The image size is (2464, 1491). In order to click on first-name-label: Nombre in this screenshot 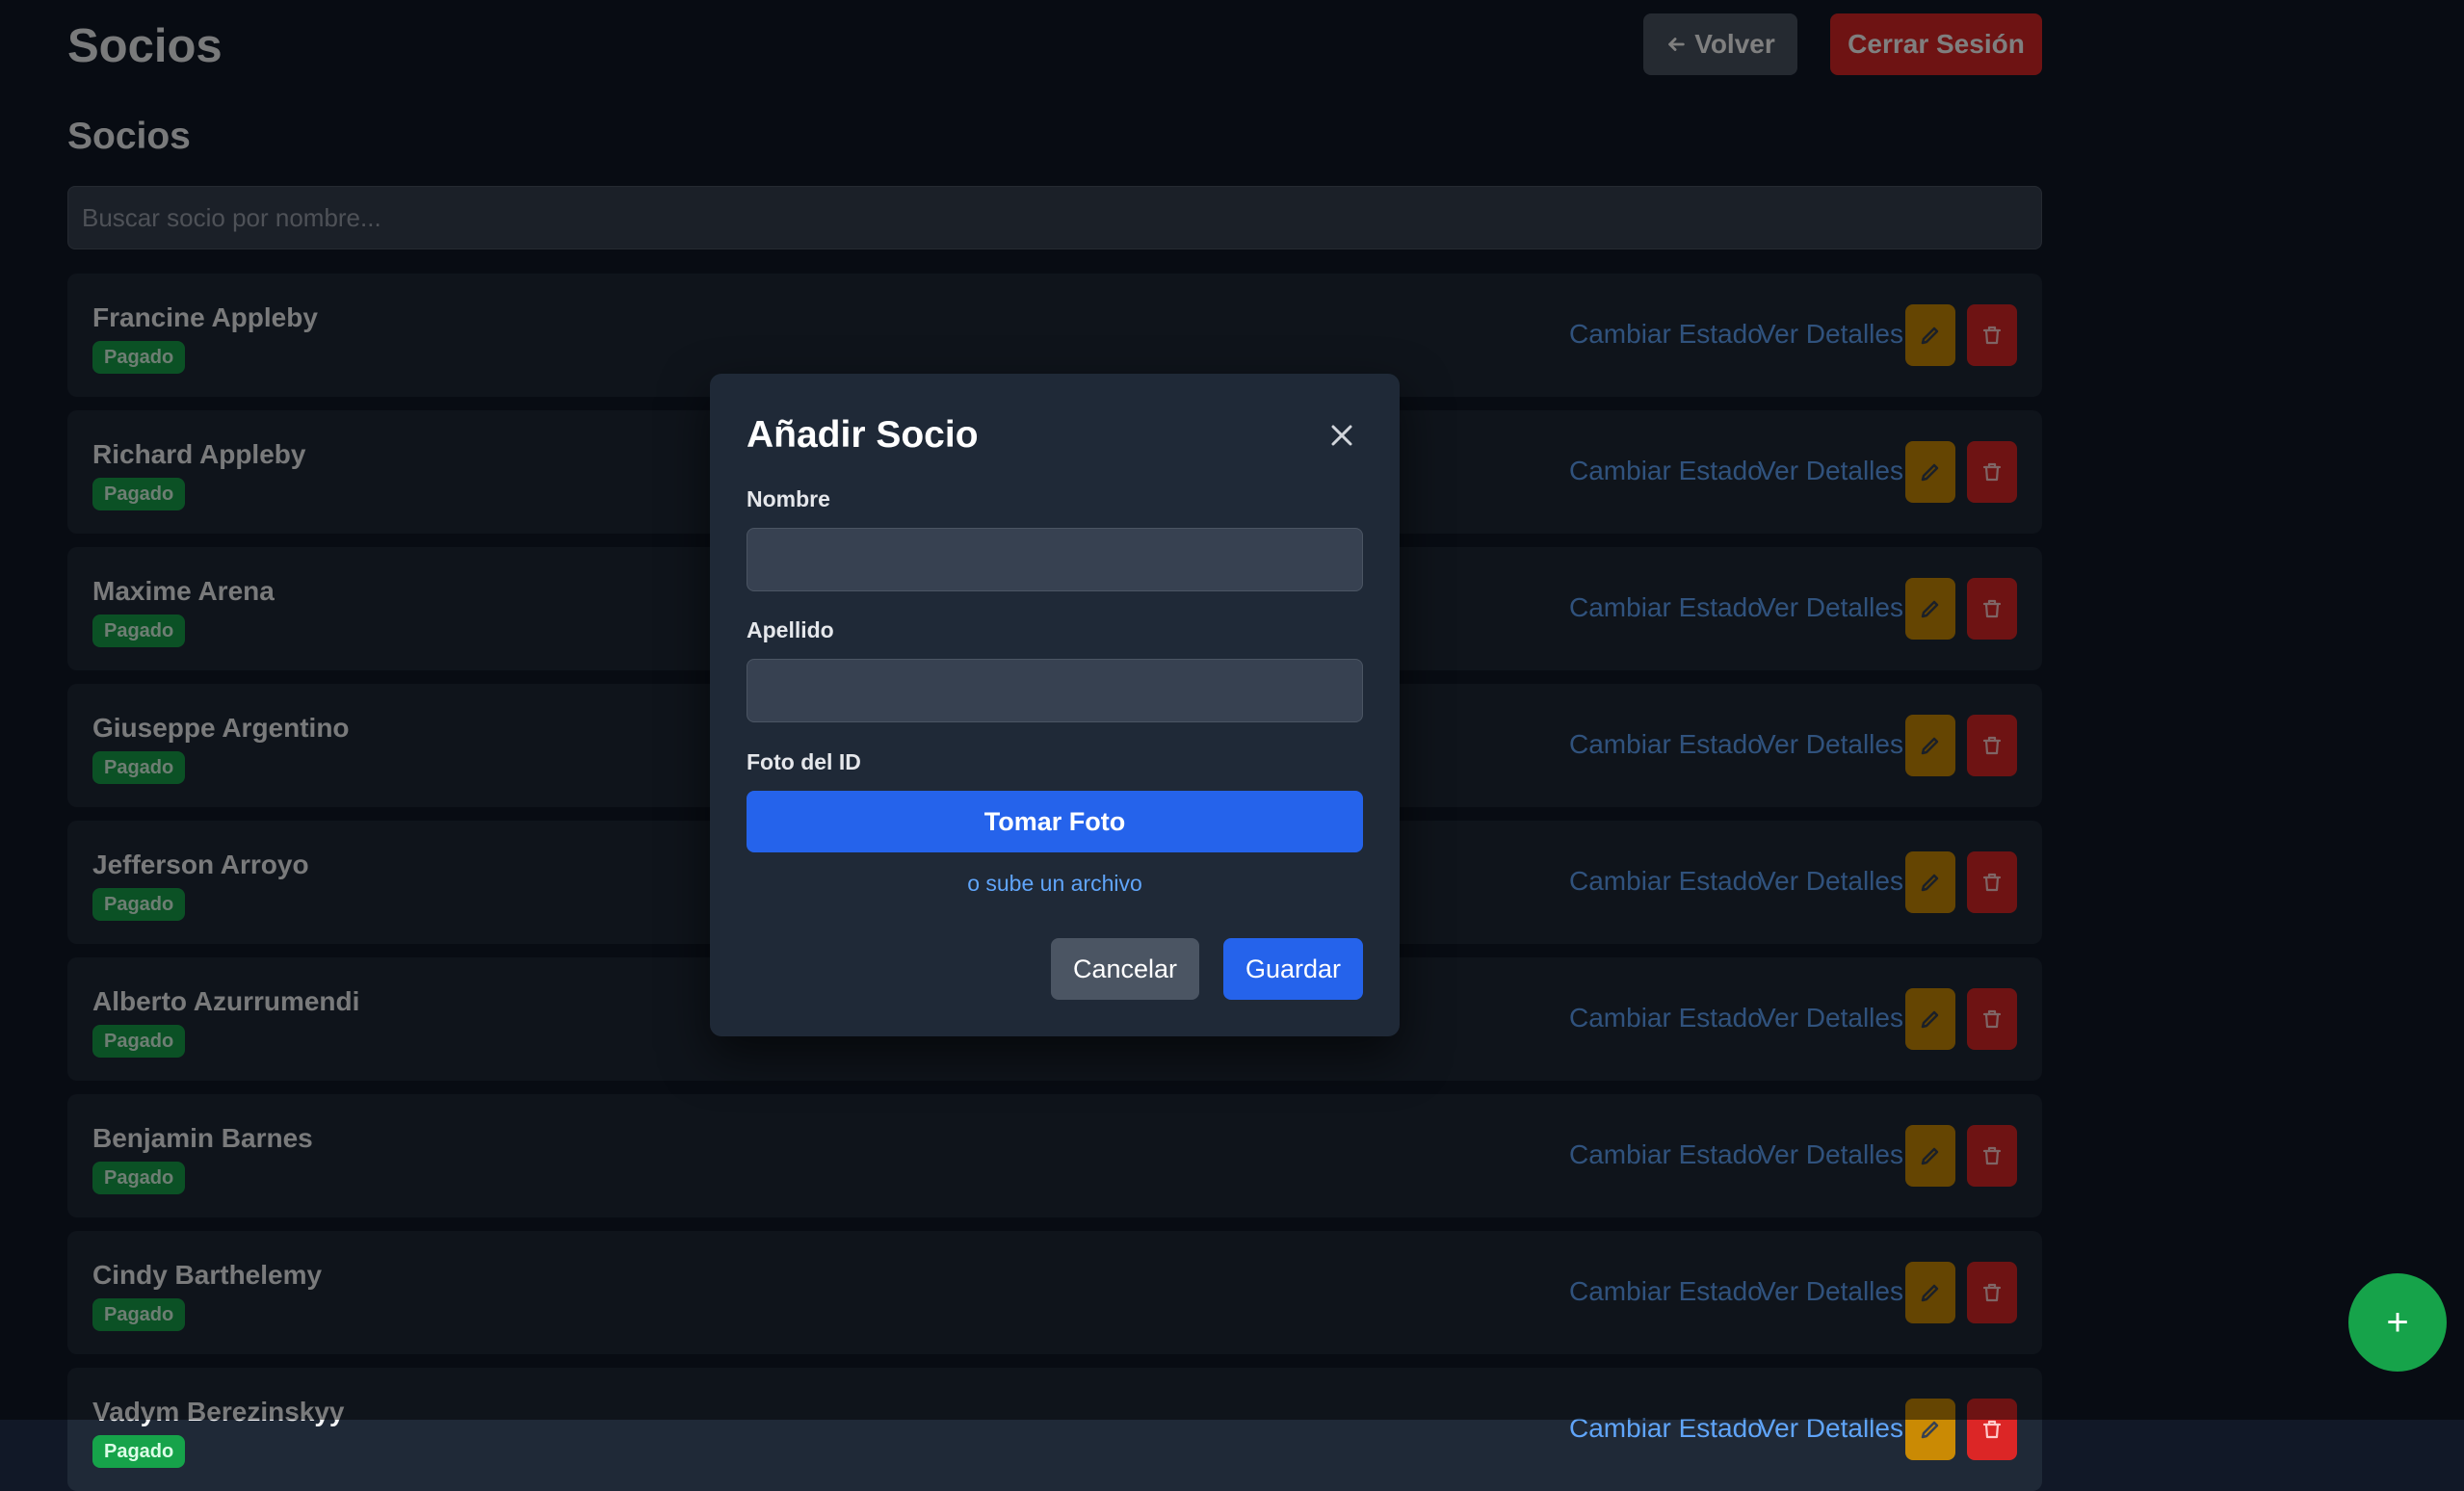, I will do `click(789, 498)`.